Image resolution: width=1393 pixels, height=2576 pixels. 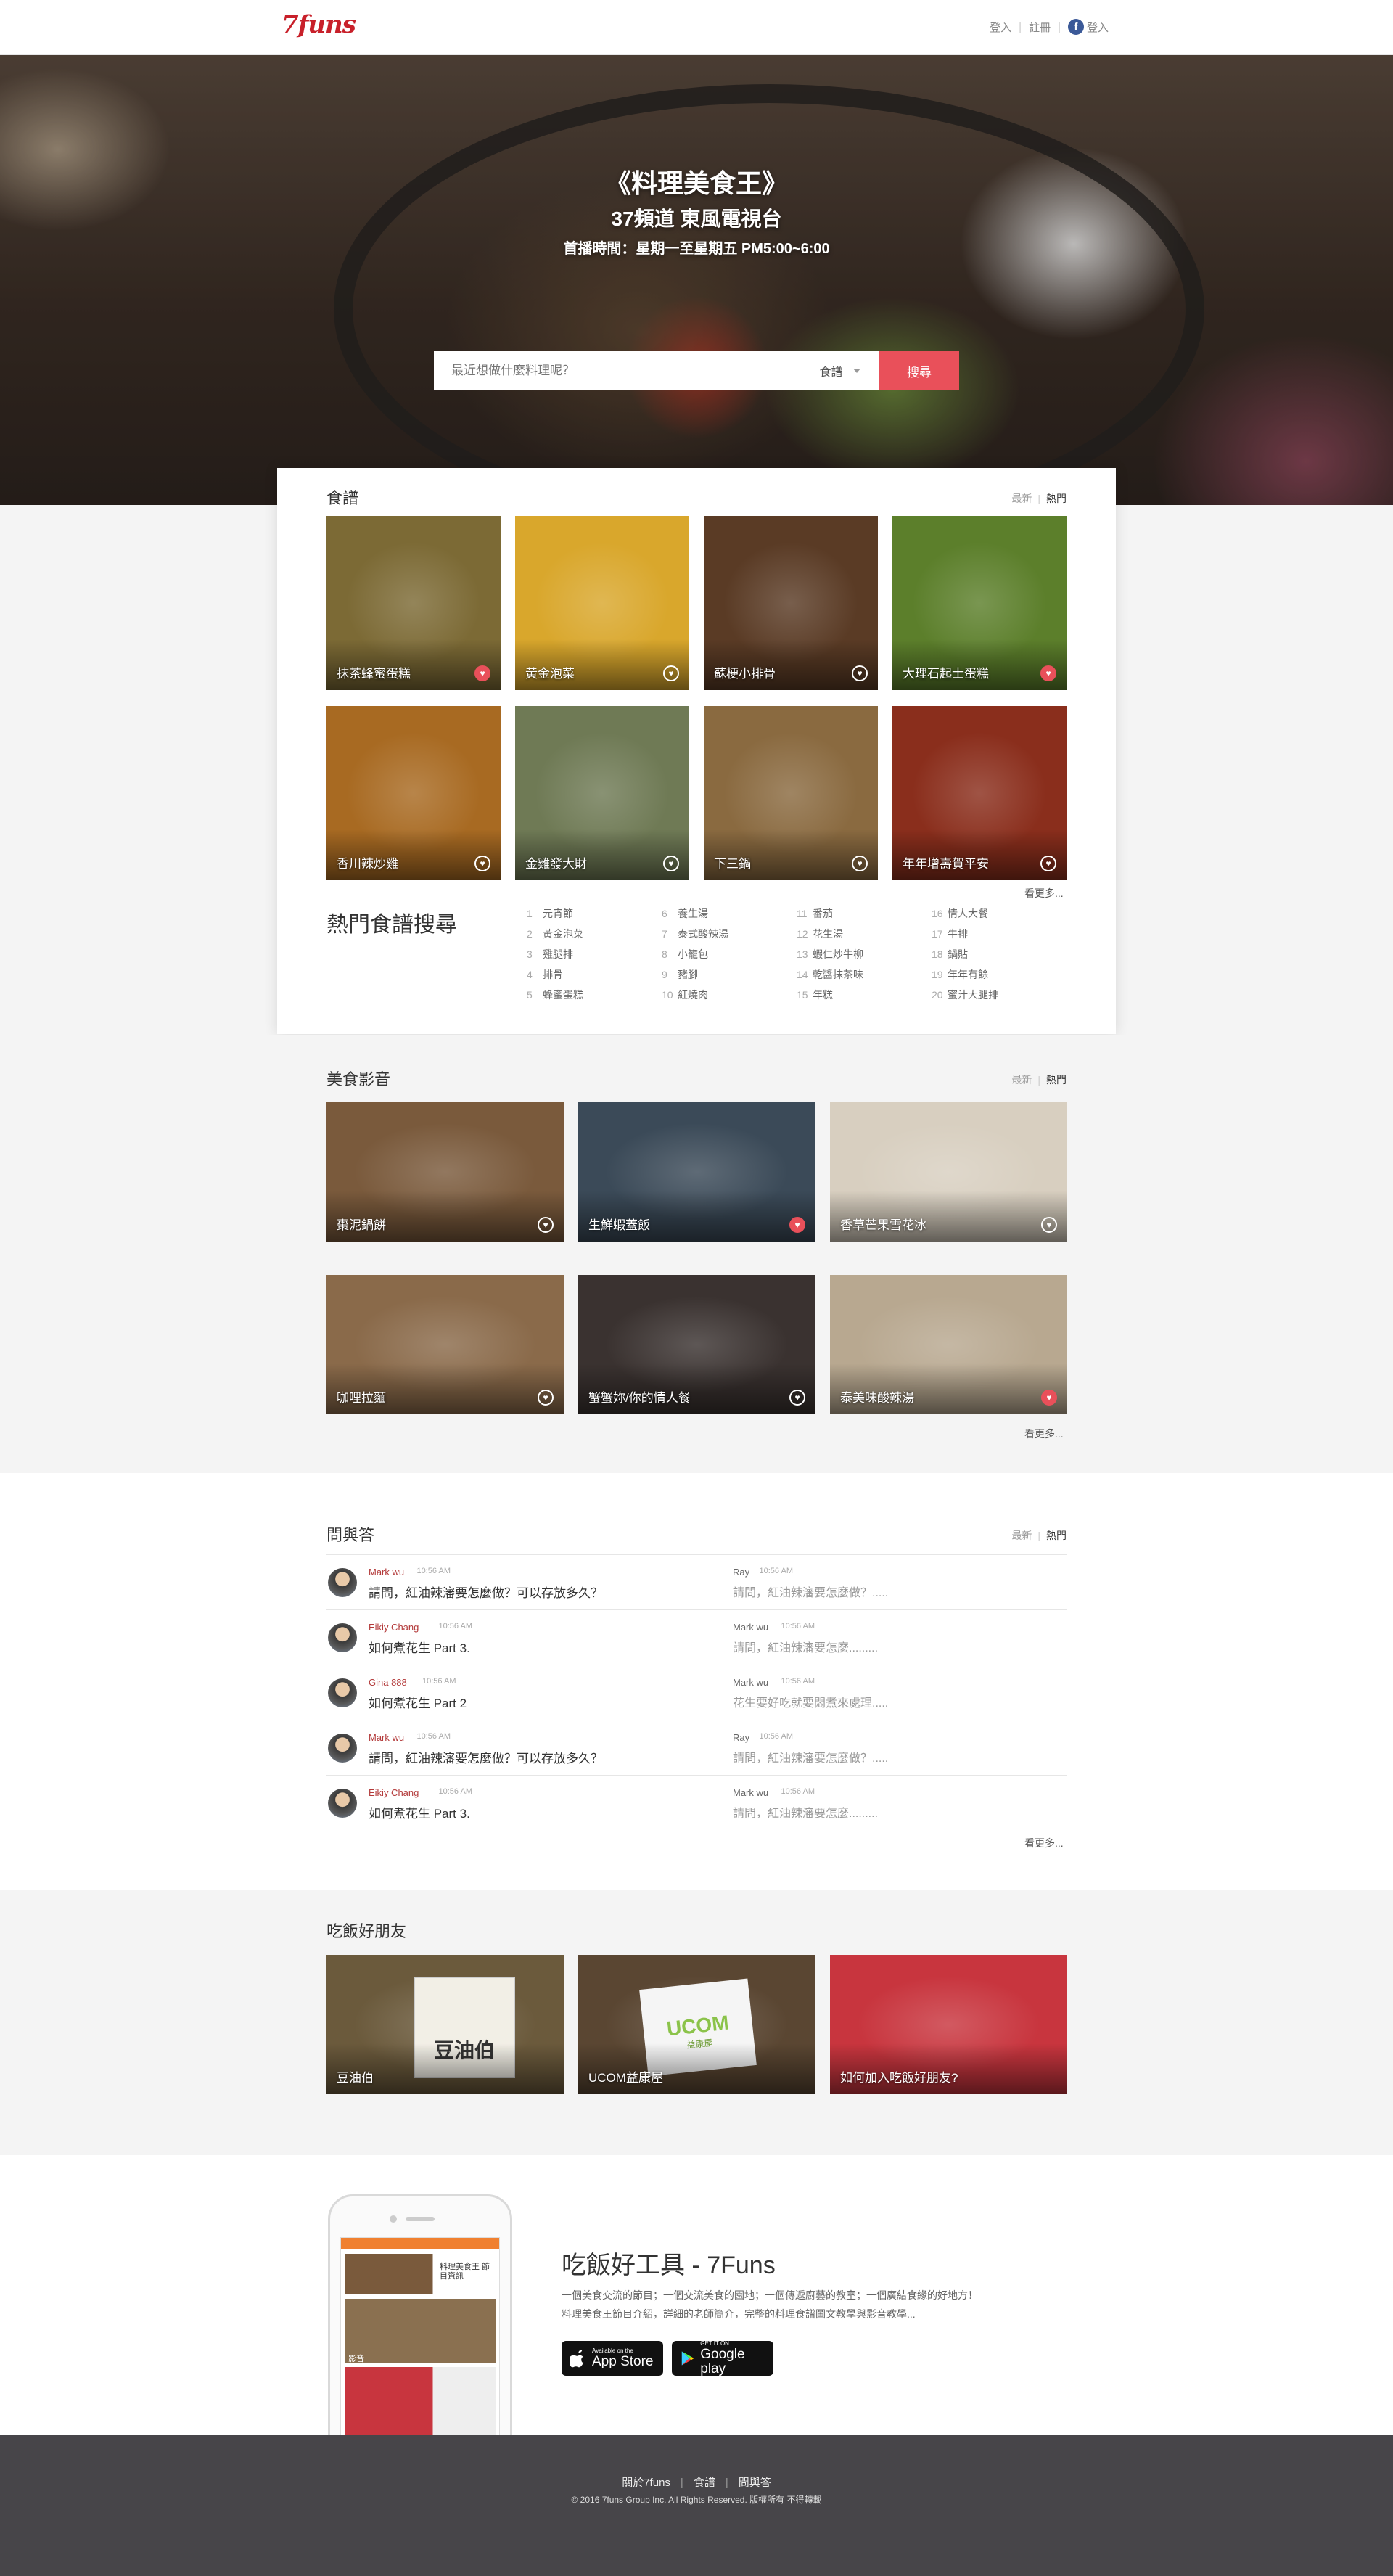 What do you see at coordinates (791, 603) in the screenshot?
I see `food-tile: 蘇梗小排骨 ♥` at bounding box center [791, 603].